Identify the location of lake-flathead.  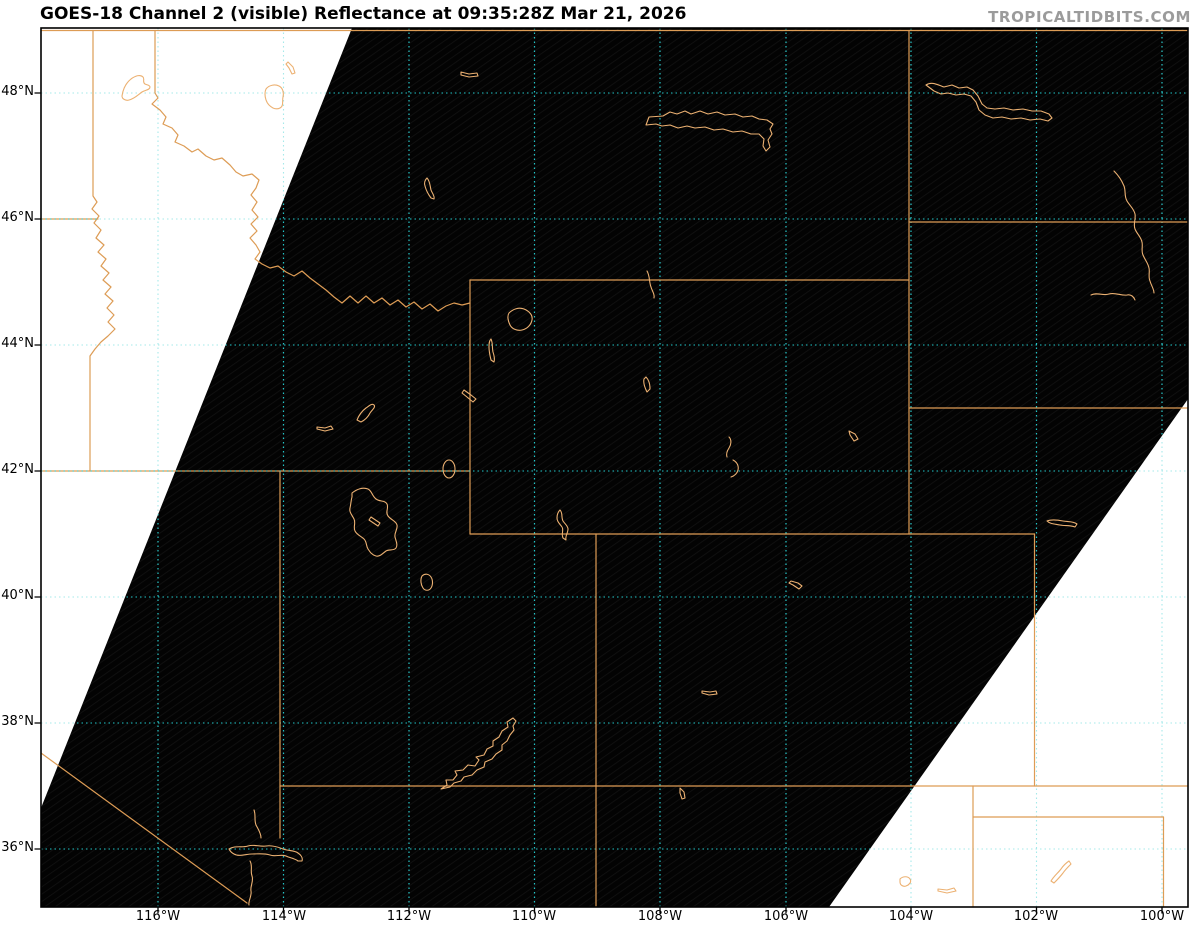
(274, 97).